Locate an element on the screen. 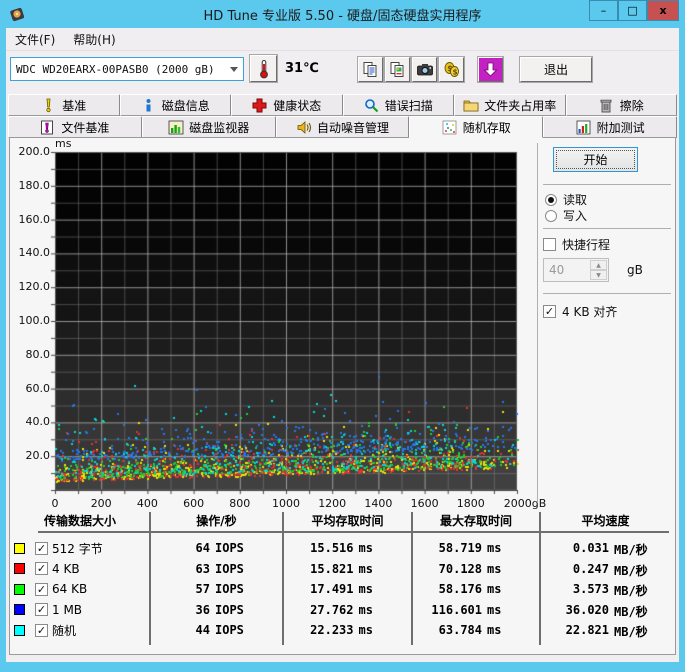  close-button: x is located at coordinates (663, 10).